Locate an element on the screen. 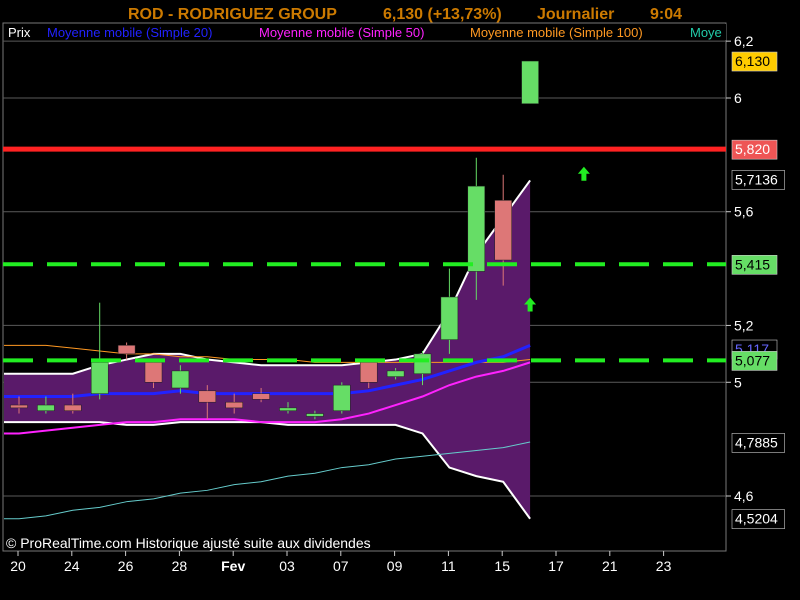  y-tick-label: 6,2 is located at coordinates (744, 41).